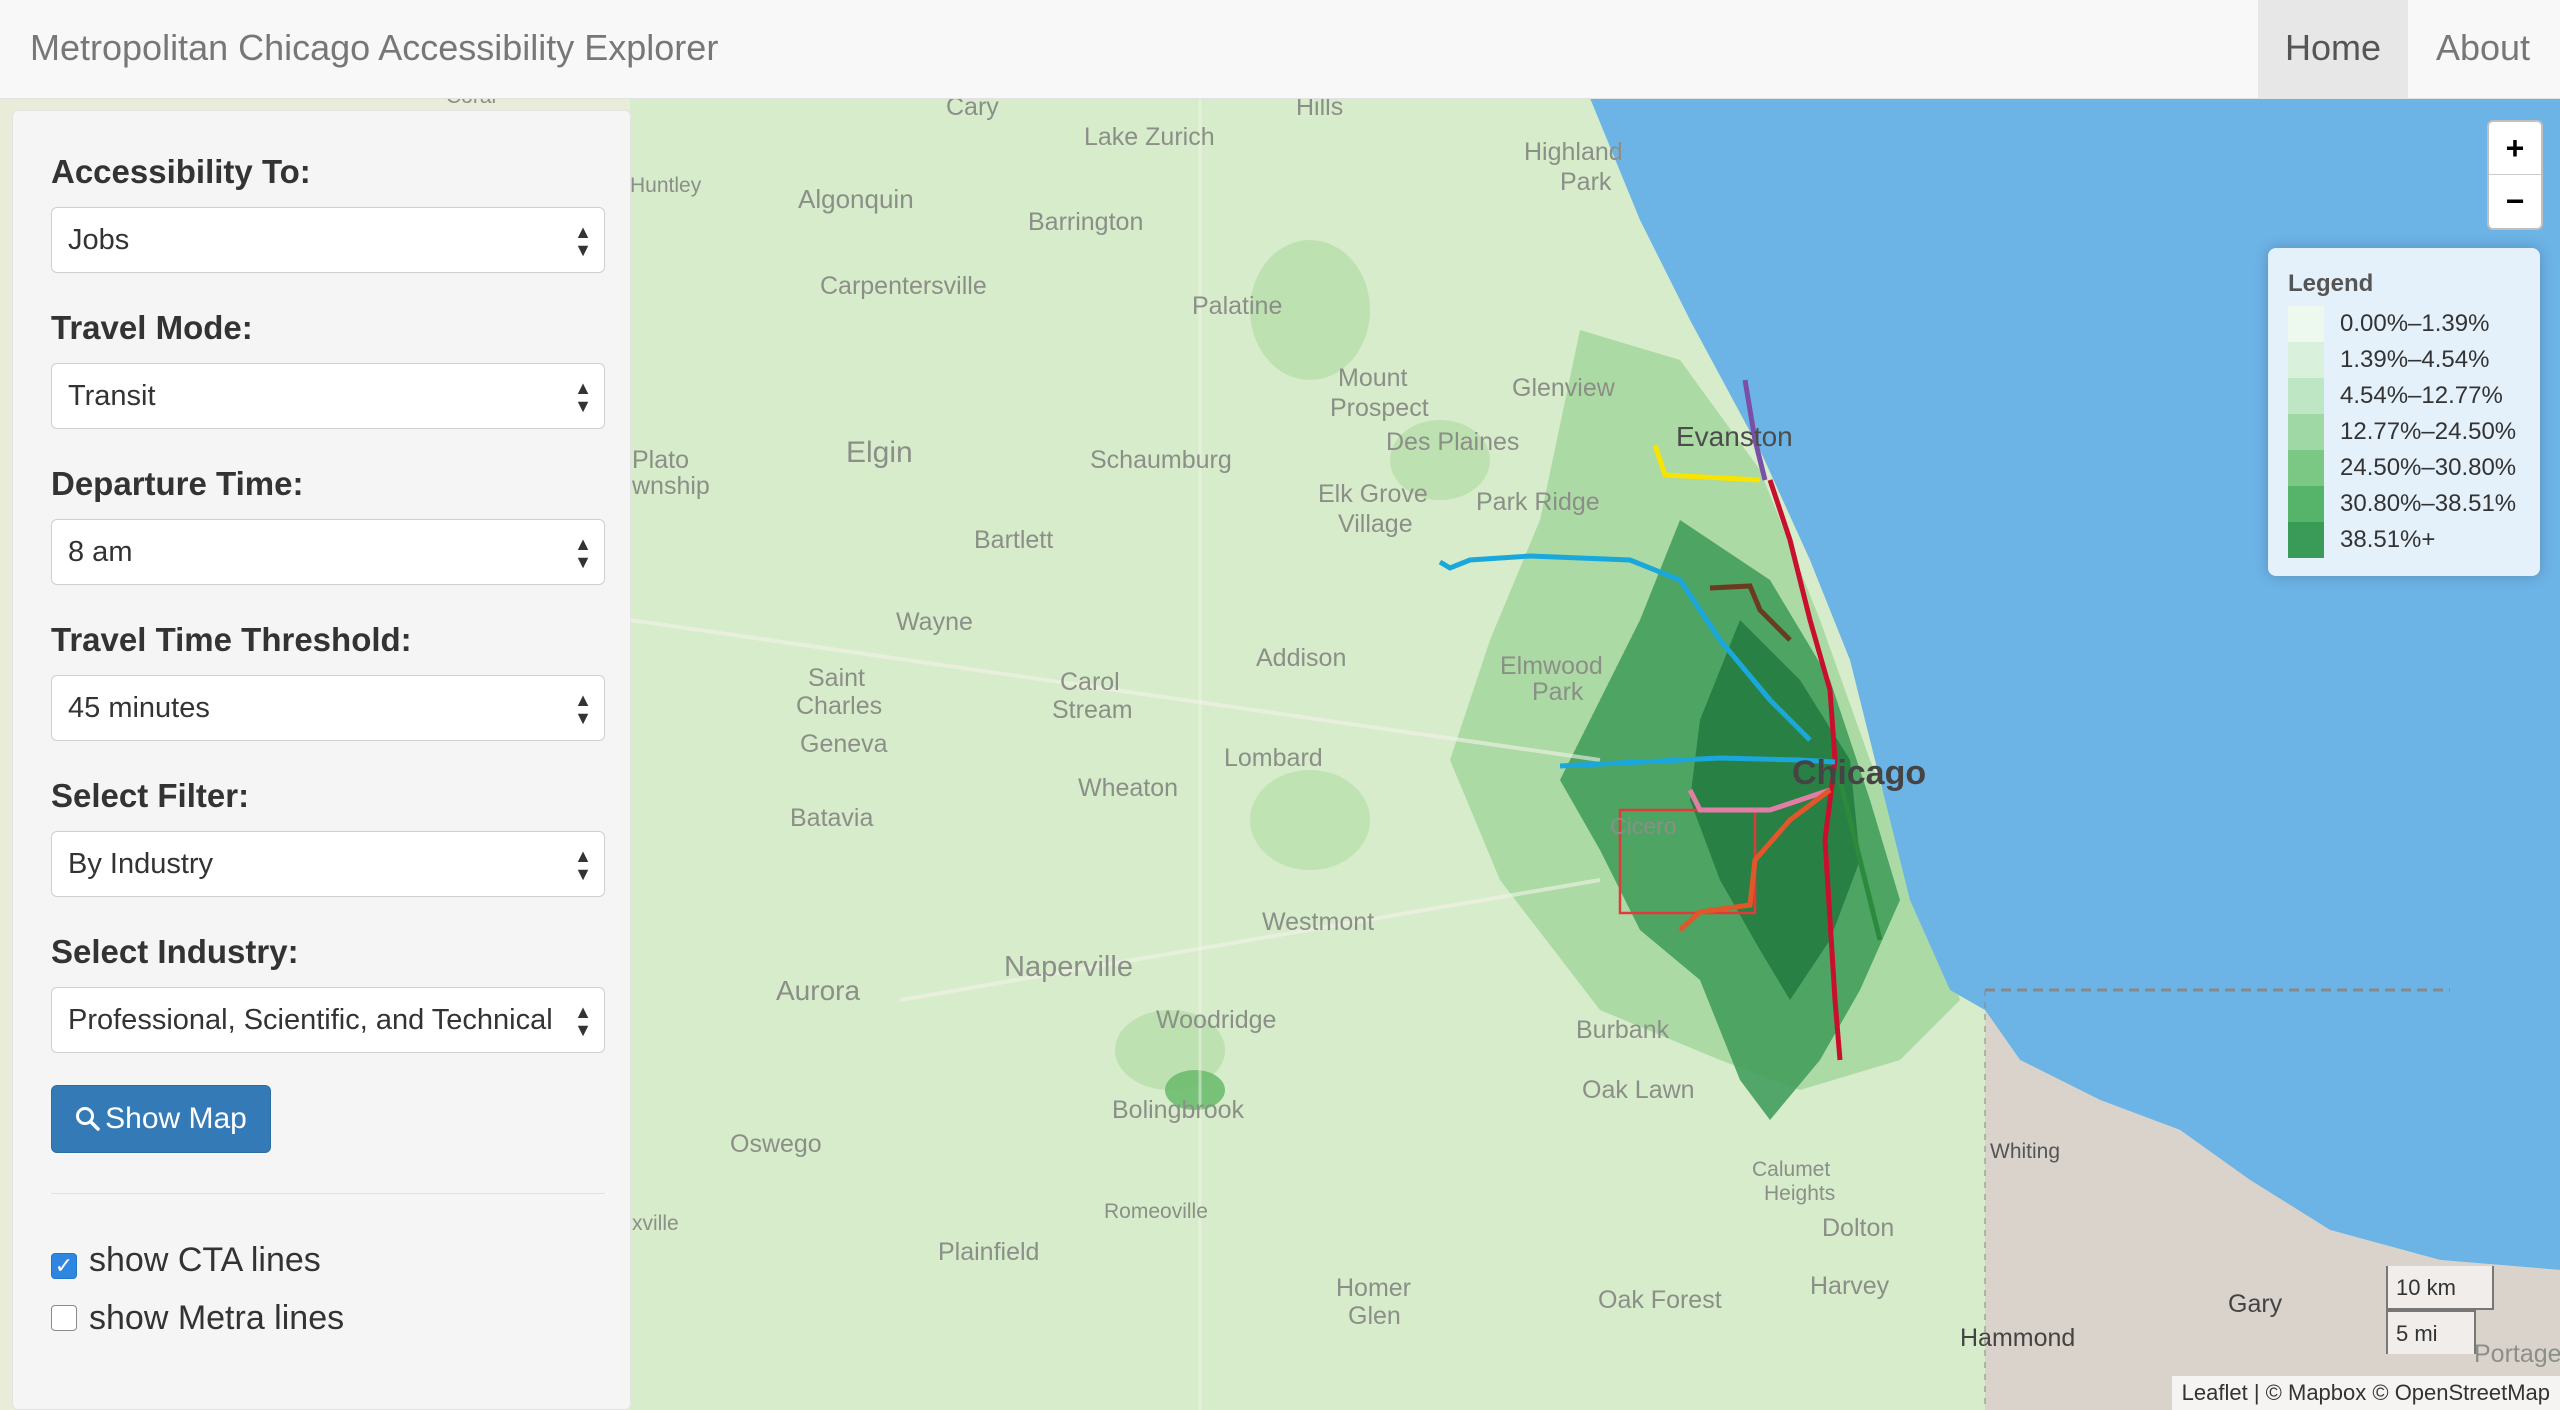 The image size is (2560, 1410). Describe the element at coordinates (934, 622) in the screenshot. I see `map-label: Wayne` at that location.